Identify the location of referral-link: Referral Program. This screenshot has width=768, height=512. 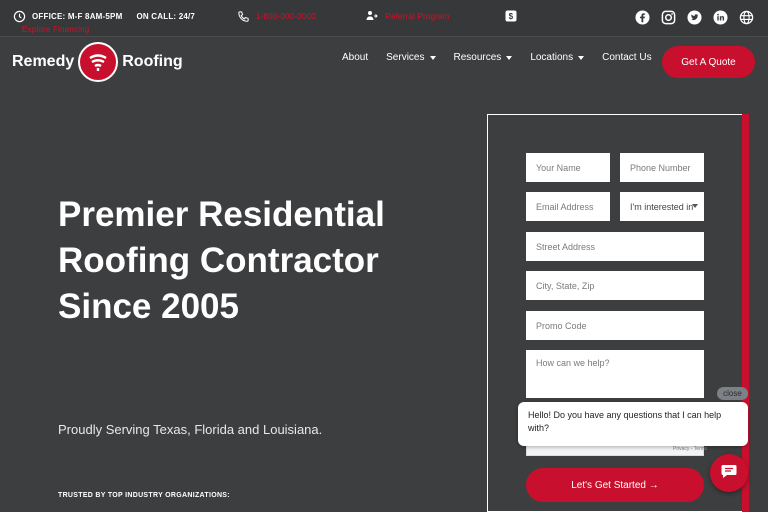
(407, 16).